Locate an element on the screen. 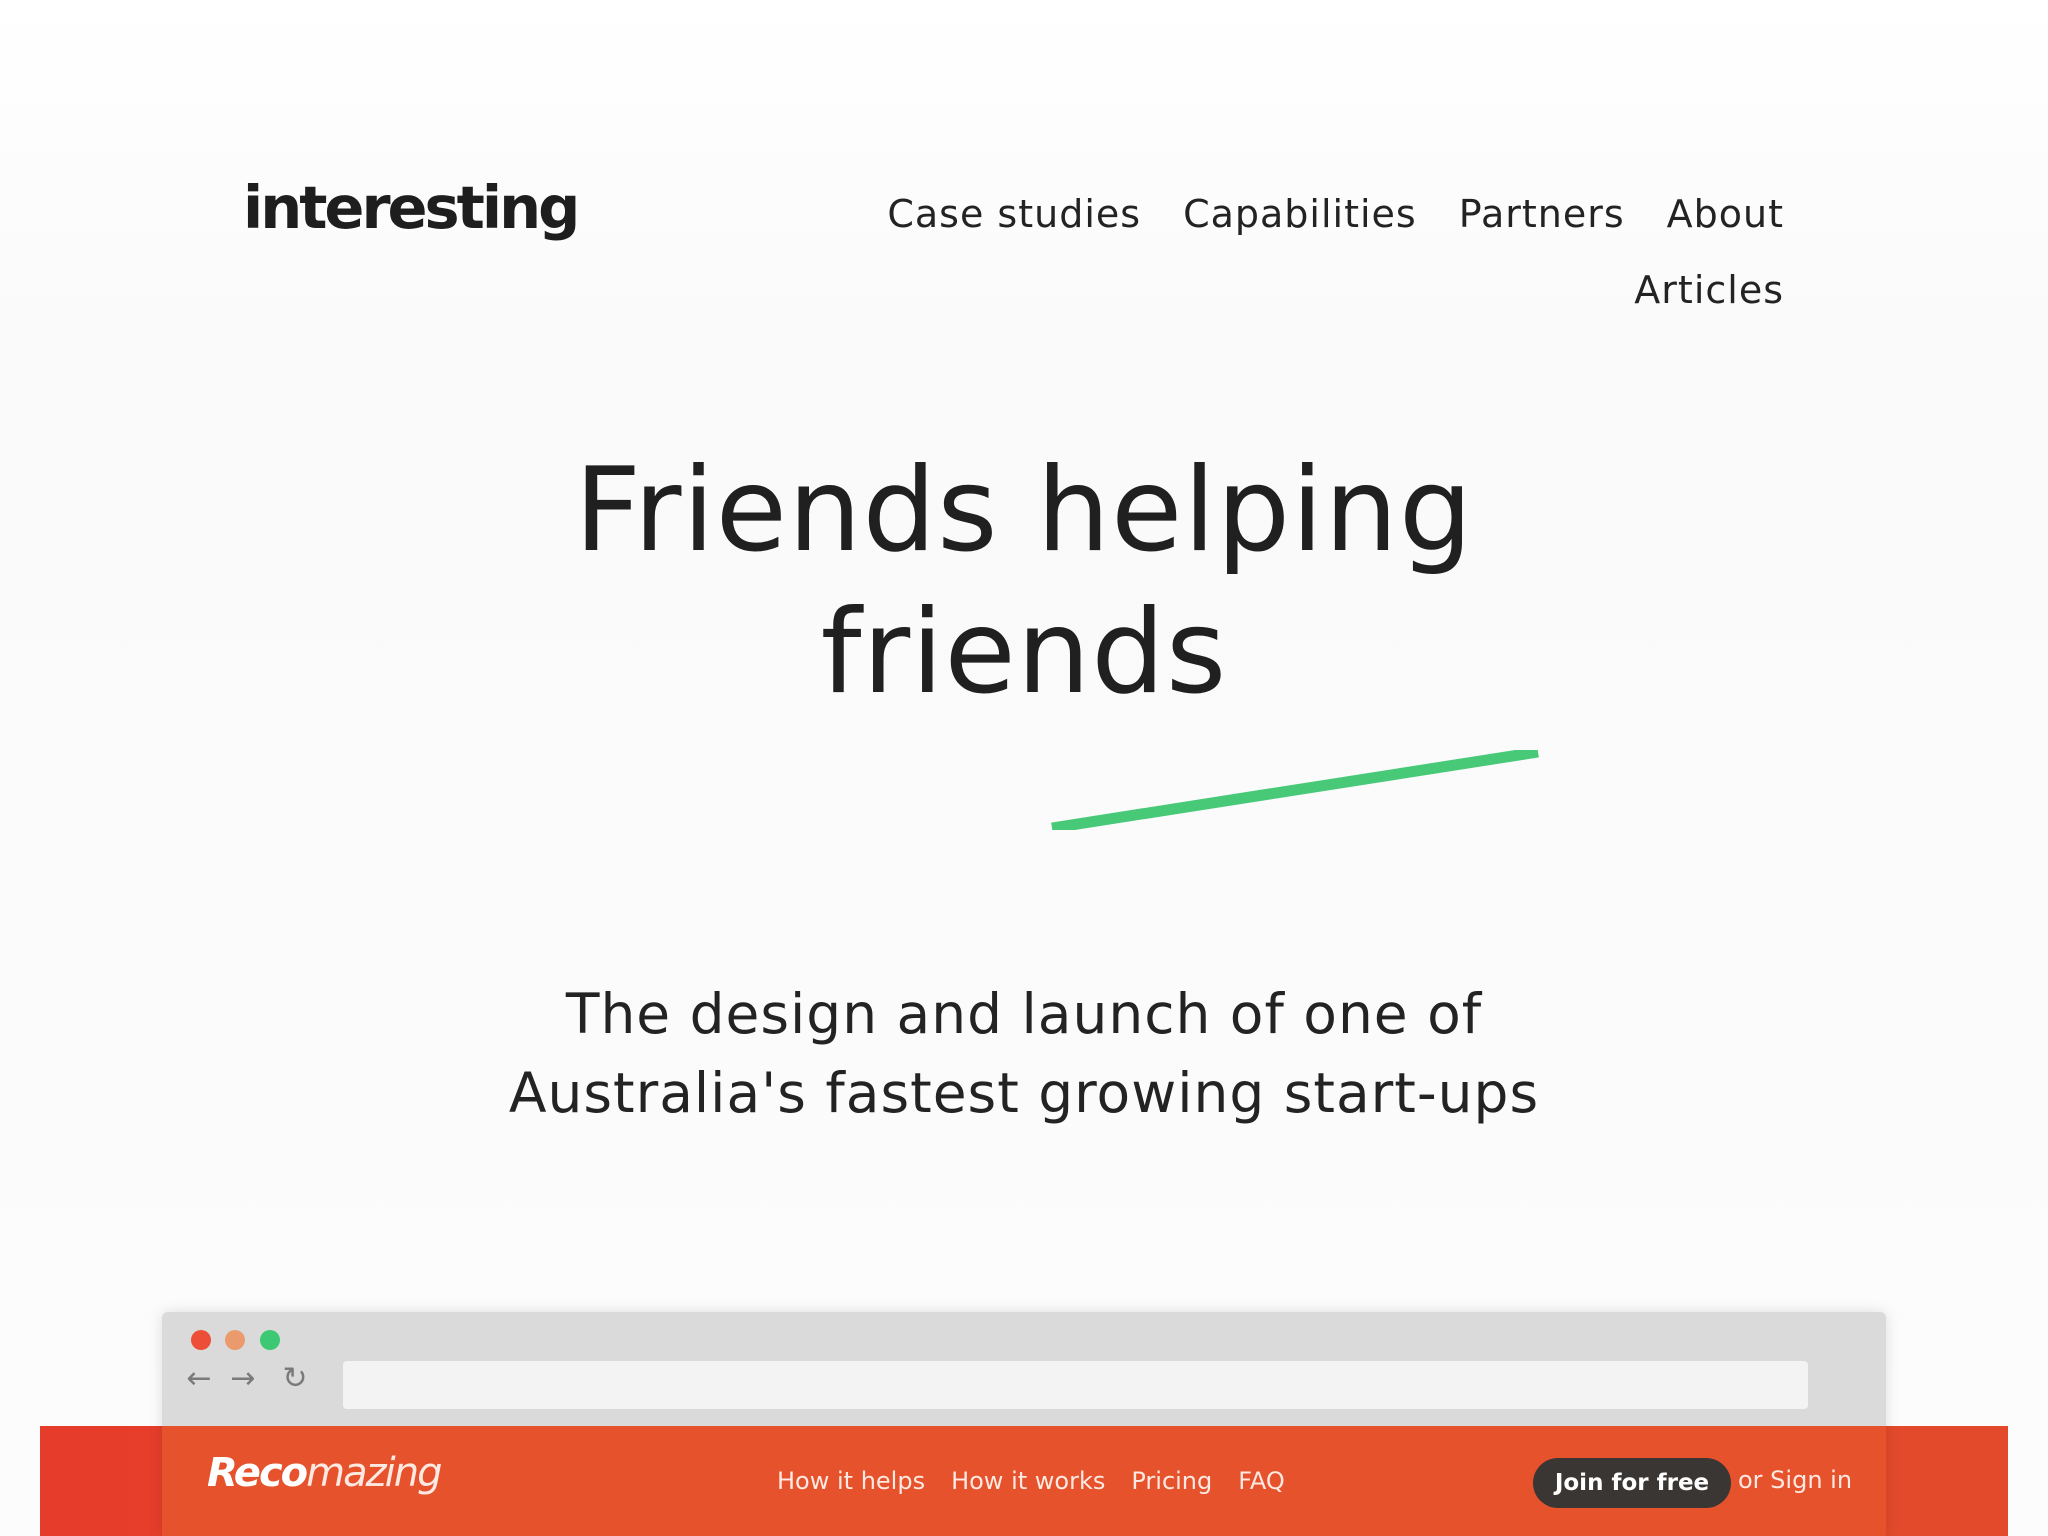 The width and height of the screenshot is (2048, 1536). recomazing-logo-light: mazing is located at coordinates (374, 1473).